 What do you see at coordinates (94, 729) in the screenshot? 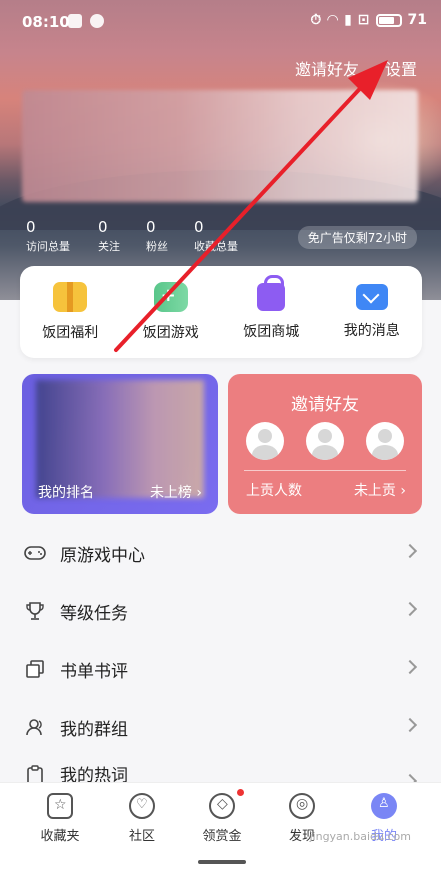
I see `menu-item-label: 我的群组` at bounding box center [94, 729].